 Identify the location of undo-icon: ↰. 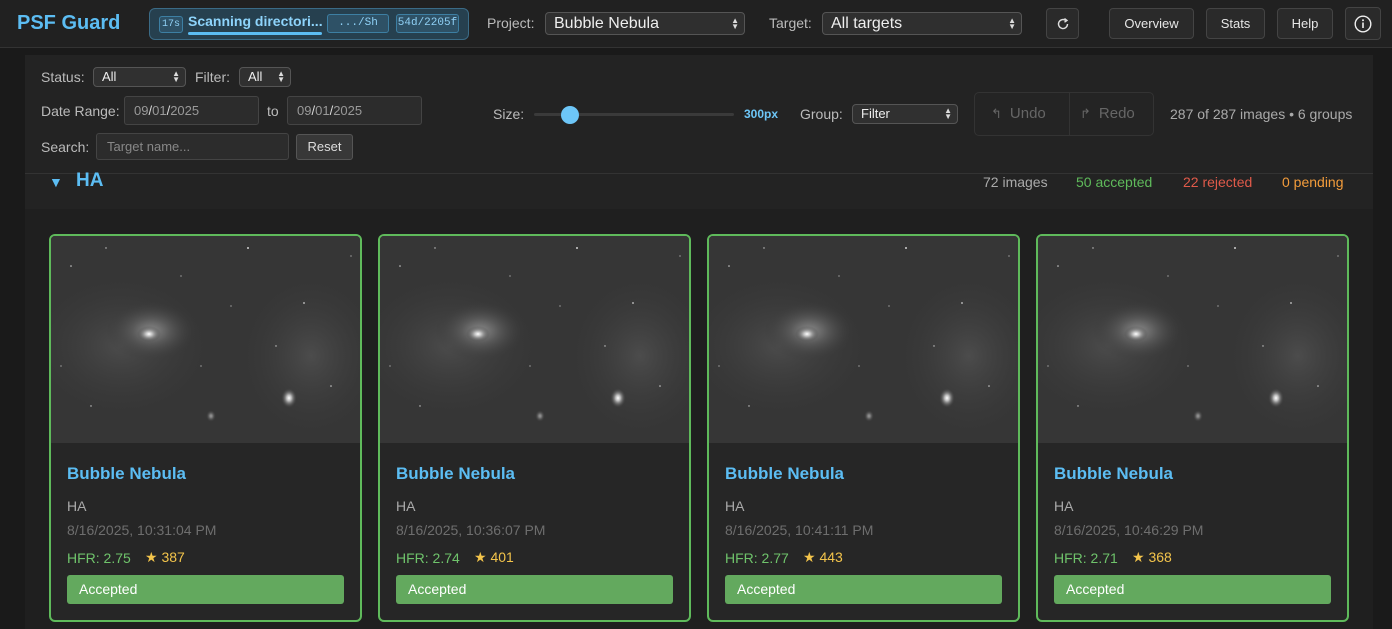
(996, 113).